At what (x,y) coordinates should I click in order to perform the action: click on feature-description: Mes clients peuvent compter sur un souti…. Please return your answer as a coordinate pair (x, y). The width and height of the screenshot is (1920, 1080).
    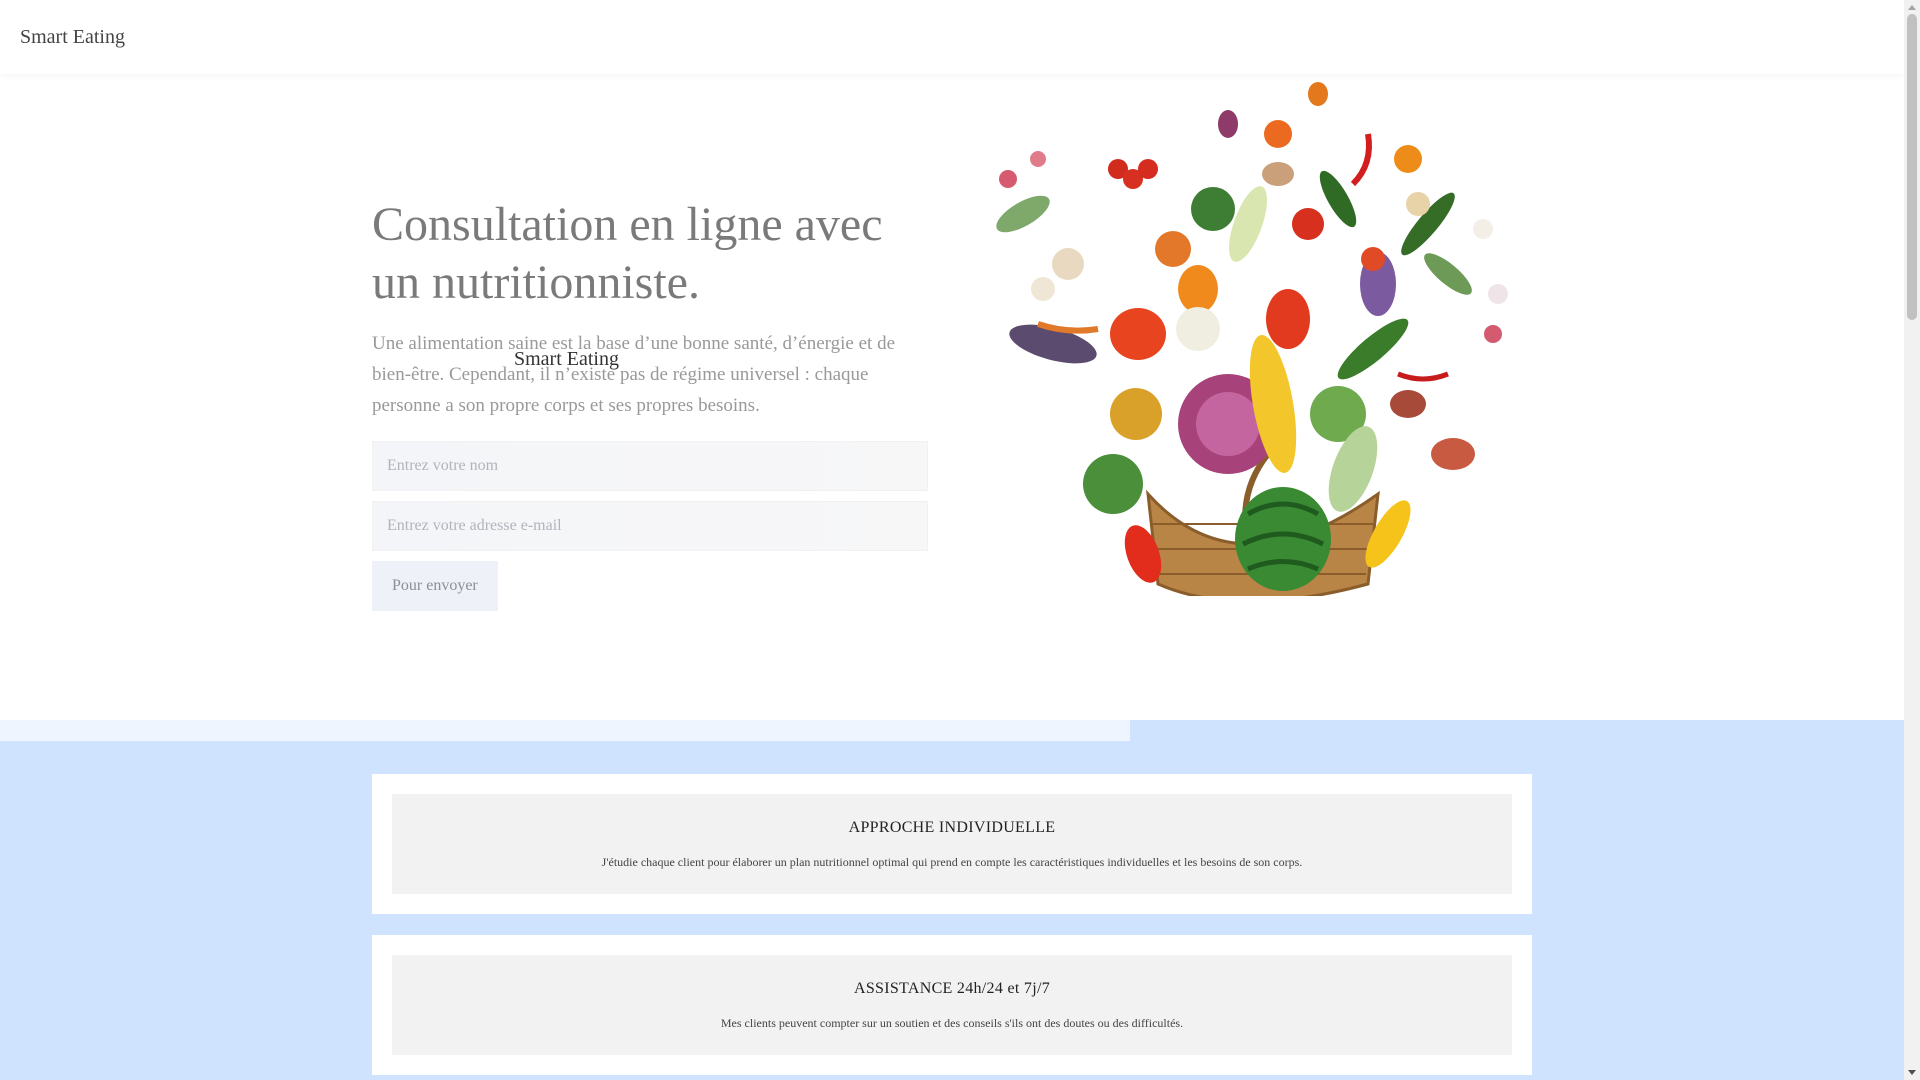
    Looking at the image, I should click on (952, 1022).